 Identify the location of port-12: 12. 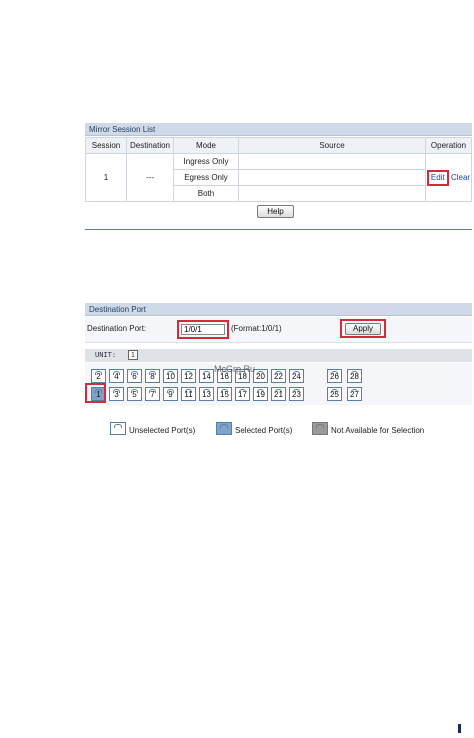
(188, 376).